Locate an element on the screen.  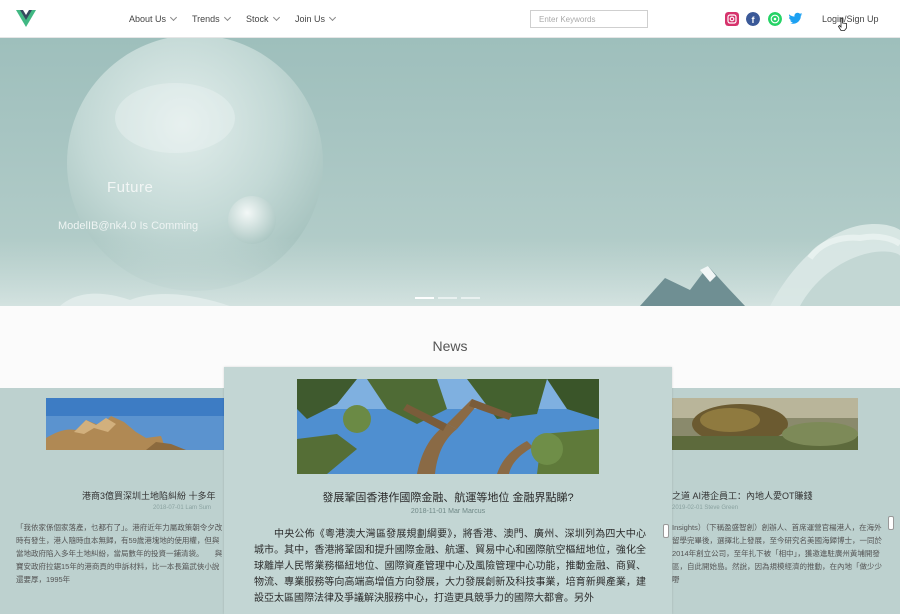
login-signup-link: Login/Sign Up is located at coordinates (850, 19).